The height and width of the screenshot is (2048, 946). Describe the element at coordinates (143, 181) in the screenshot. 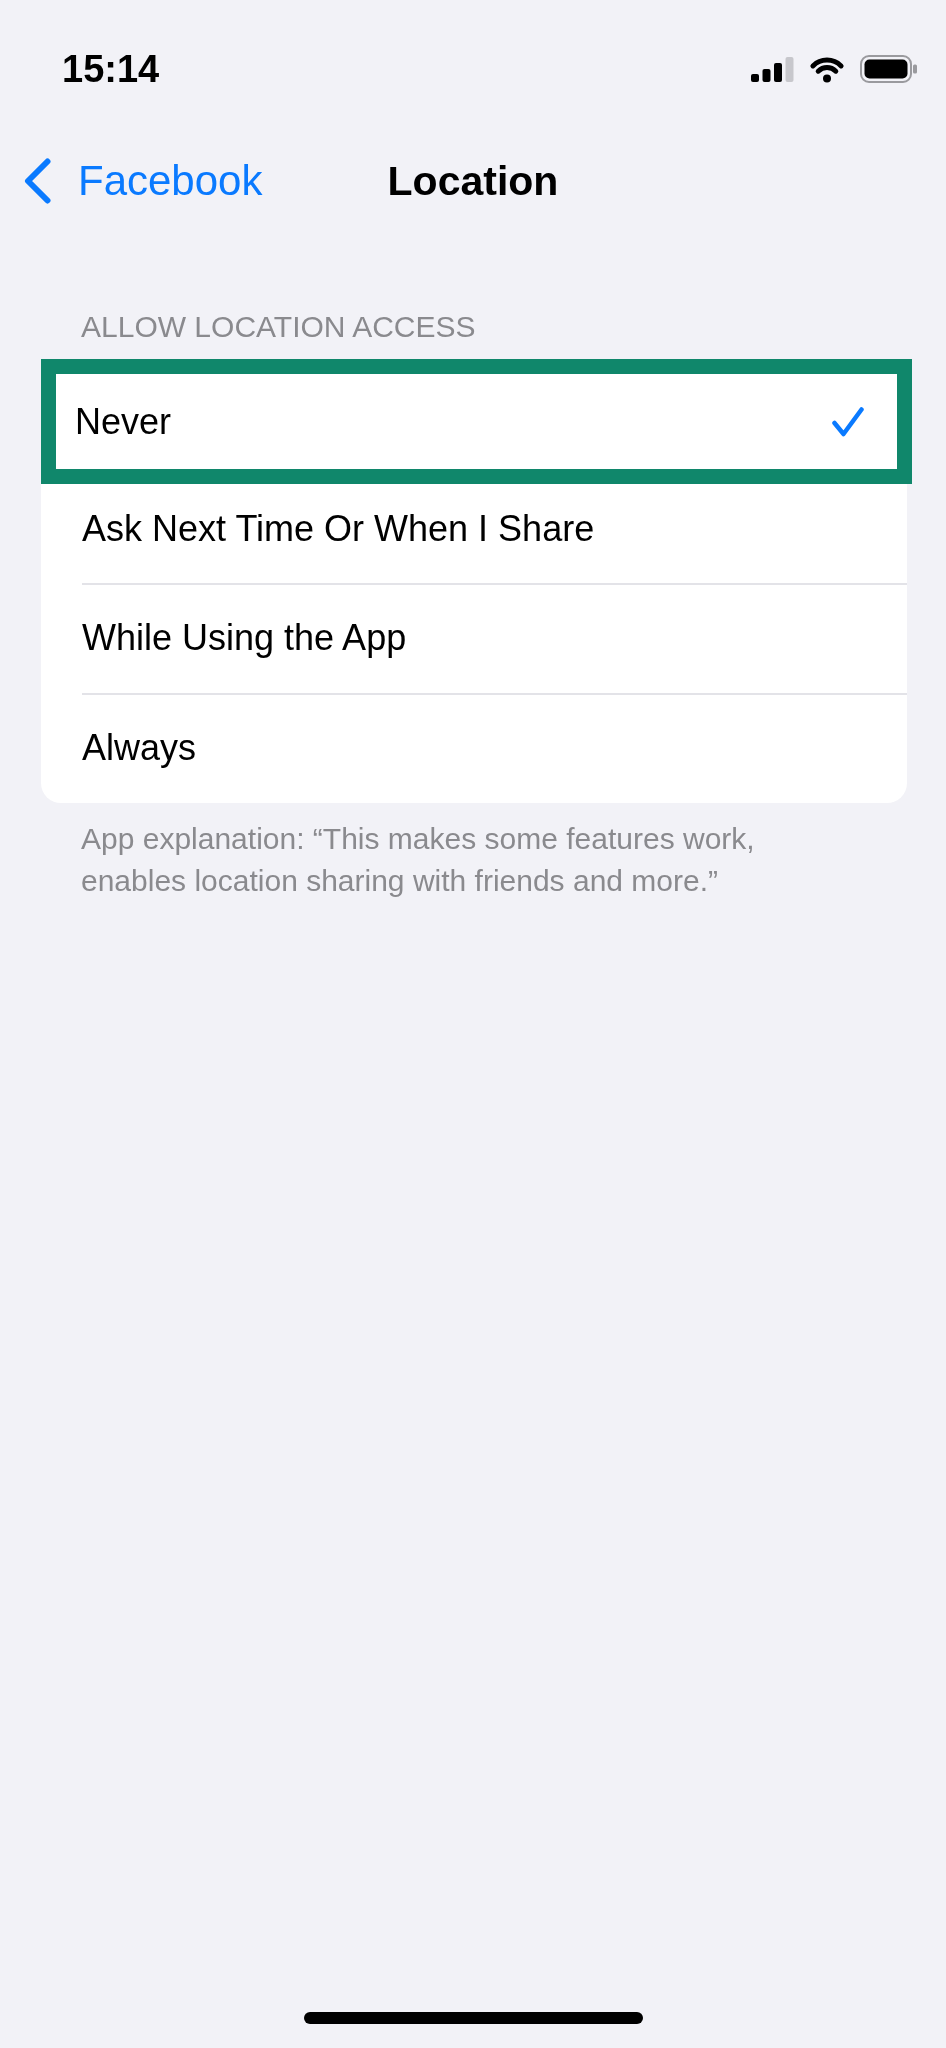

I see `back-button: Facebook` at that location.